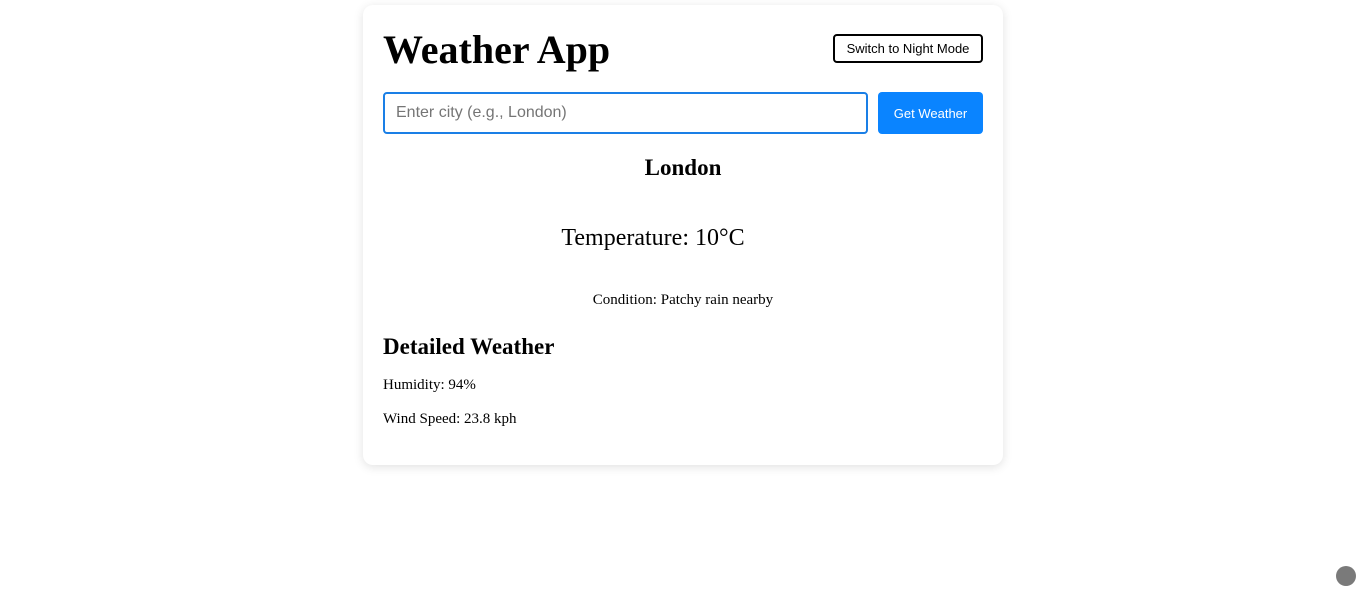 The width and height of the screenshot is (1364, 596). Describe the element at coordinates (450, 419) in the screenshot. I see `wind-speed-text: Wind Speed: 23.8 kph` at that location.